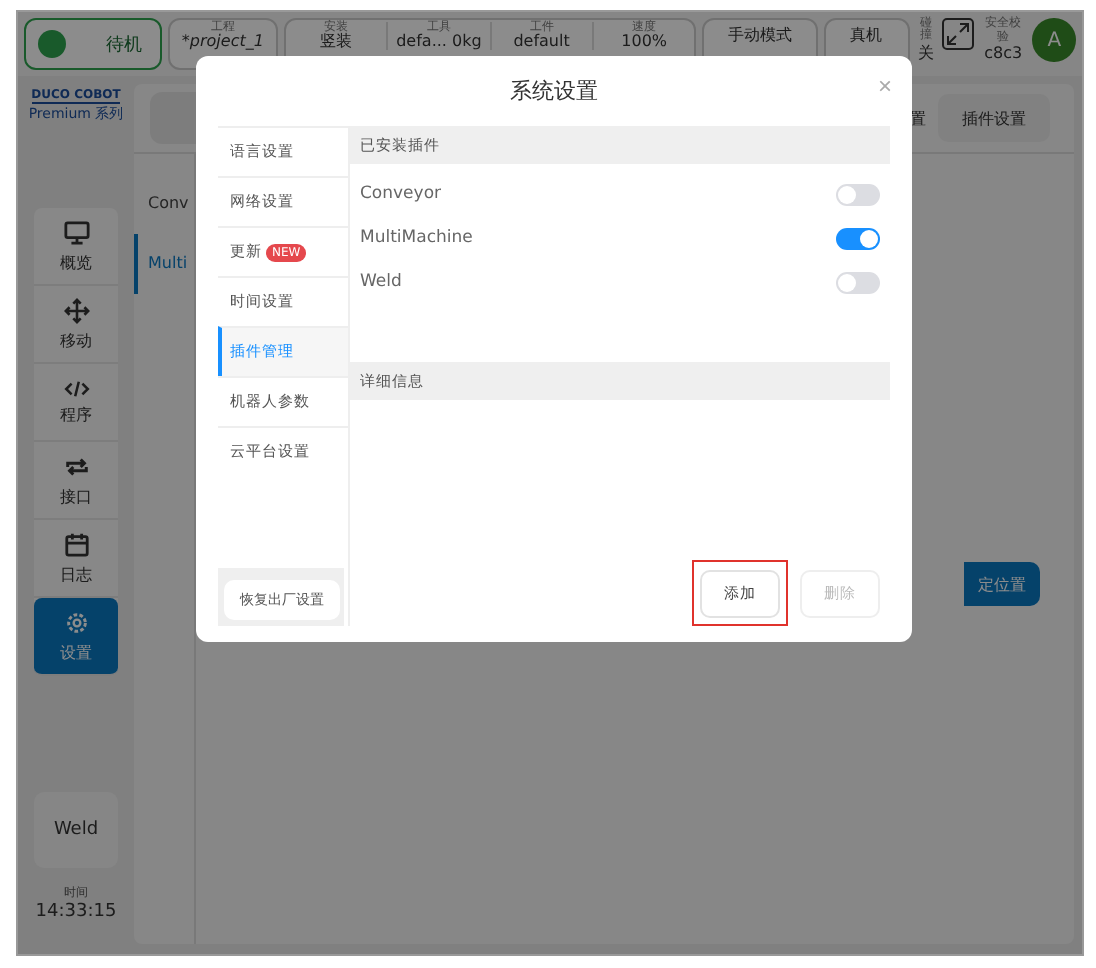  Describe the element at coordinates (76, 247) in the screenshot. I see `nav-item: 概览` at that location.